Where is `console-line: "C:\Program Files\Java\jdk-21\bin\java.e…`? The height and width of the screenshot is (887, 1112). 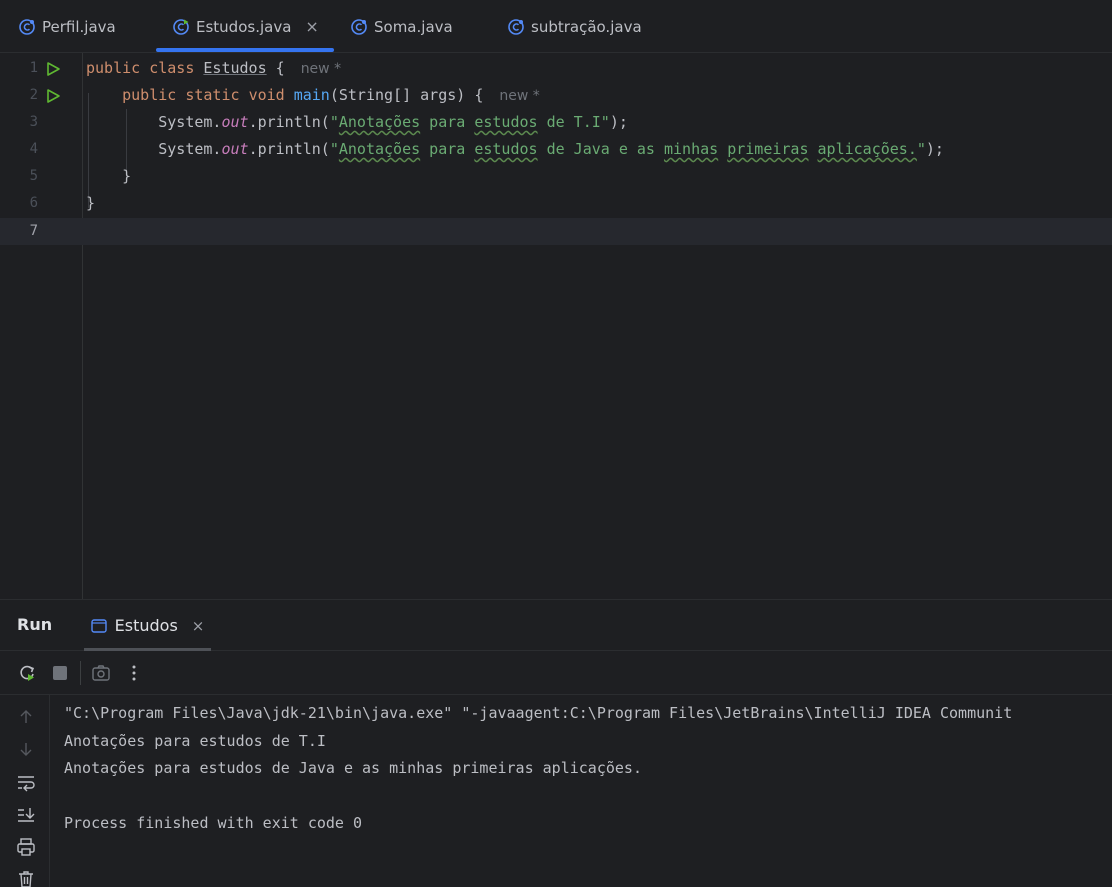 console-line: "C:\Program Files\Java\jdk-21\bin\java.e… is located at coordinates (538, 713).